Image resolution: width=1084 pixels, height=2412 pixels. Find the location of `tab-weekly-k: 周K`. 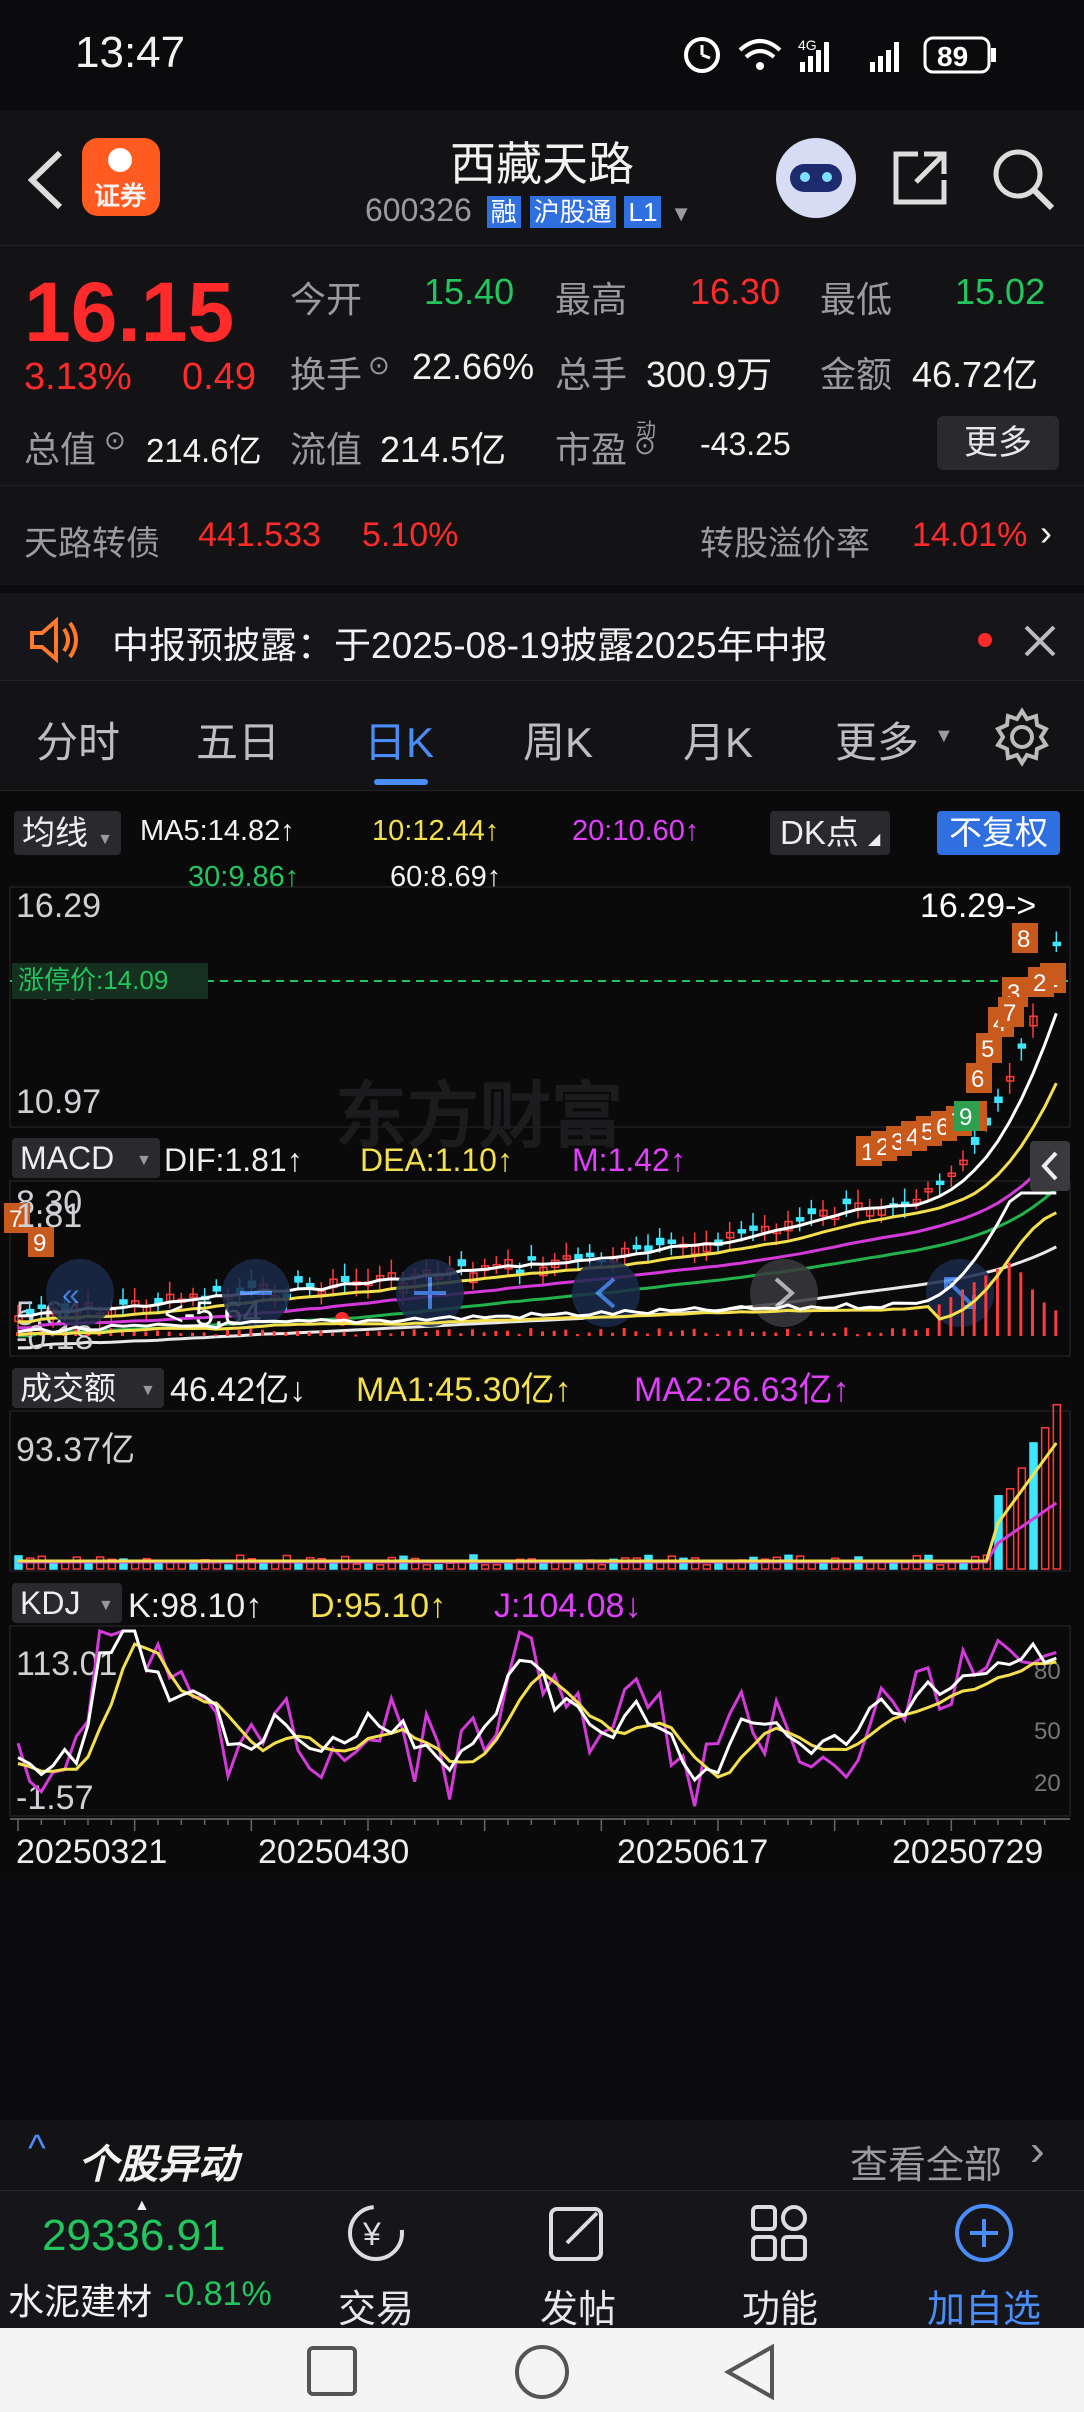

tab-weekly-k: 周K is located at coordinates (558, 739).